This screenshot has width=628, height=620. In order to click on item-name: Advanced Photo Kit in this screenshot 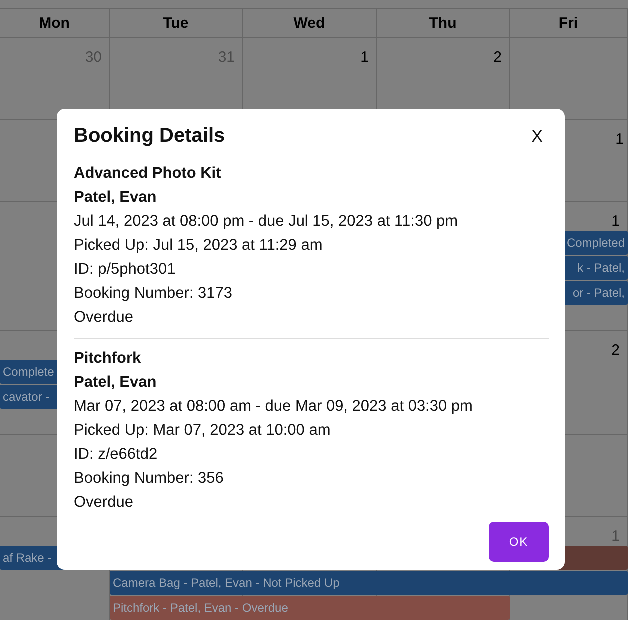, I will do `click(148, 174)`.